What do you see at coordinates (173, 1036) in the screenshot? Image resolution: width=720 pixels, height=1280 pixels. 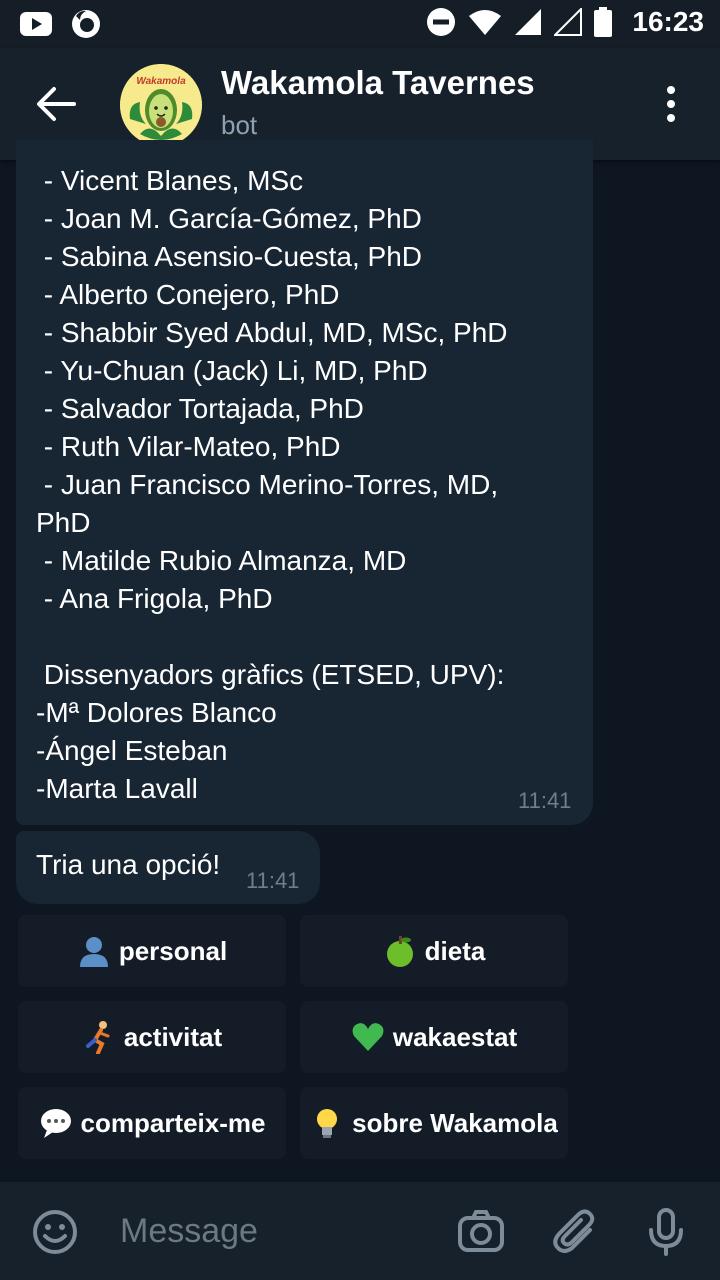 I see `keyboard-button-label: activitat` at bounding box center [173, 1036].